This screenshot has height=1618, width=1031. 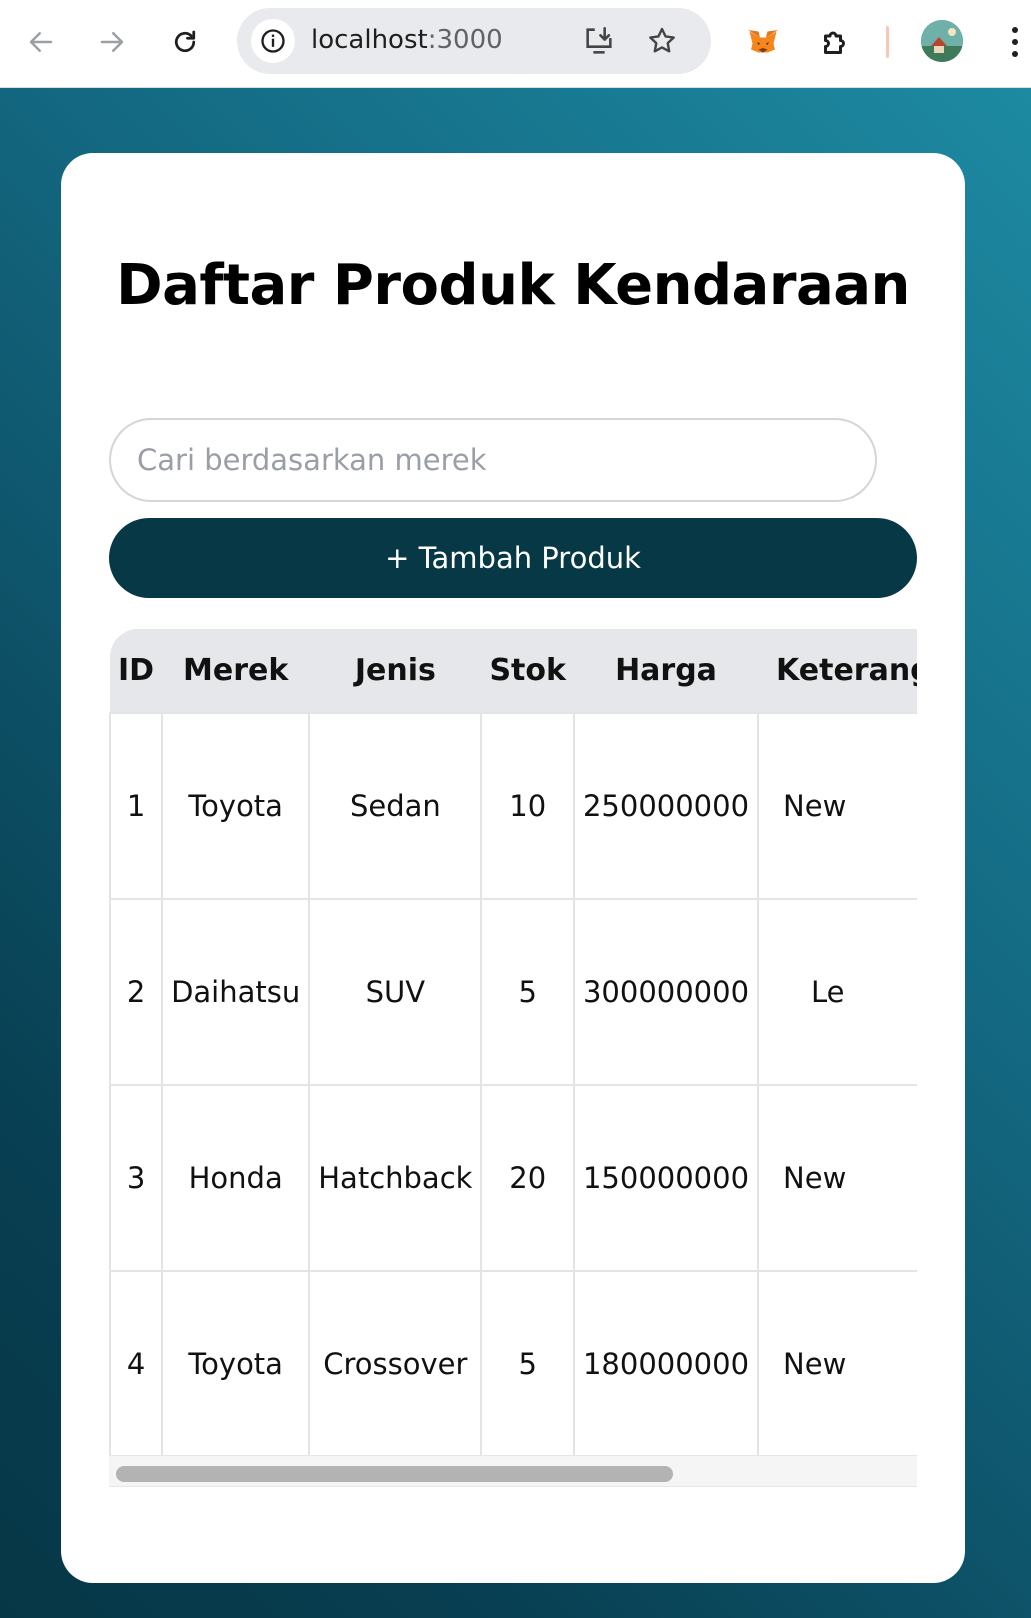 I want to click on url-text: localhost:3000, so click(x=407, y=40).